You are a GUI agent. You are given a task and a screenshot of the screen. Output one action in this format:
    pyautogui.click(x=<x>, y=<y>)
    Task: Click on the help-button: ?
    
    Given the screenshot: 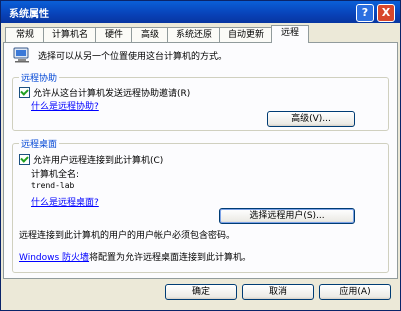 What is the action you would take?
    pyautogui.click(x=365, y=13)
    